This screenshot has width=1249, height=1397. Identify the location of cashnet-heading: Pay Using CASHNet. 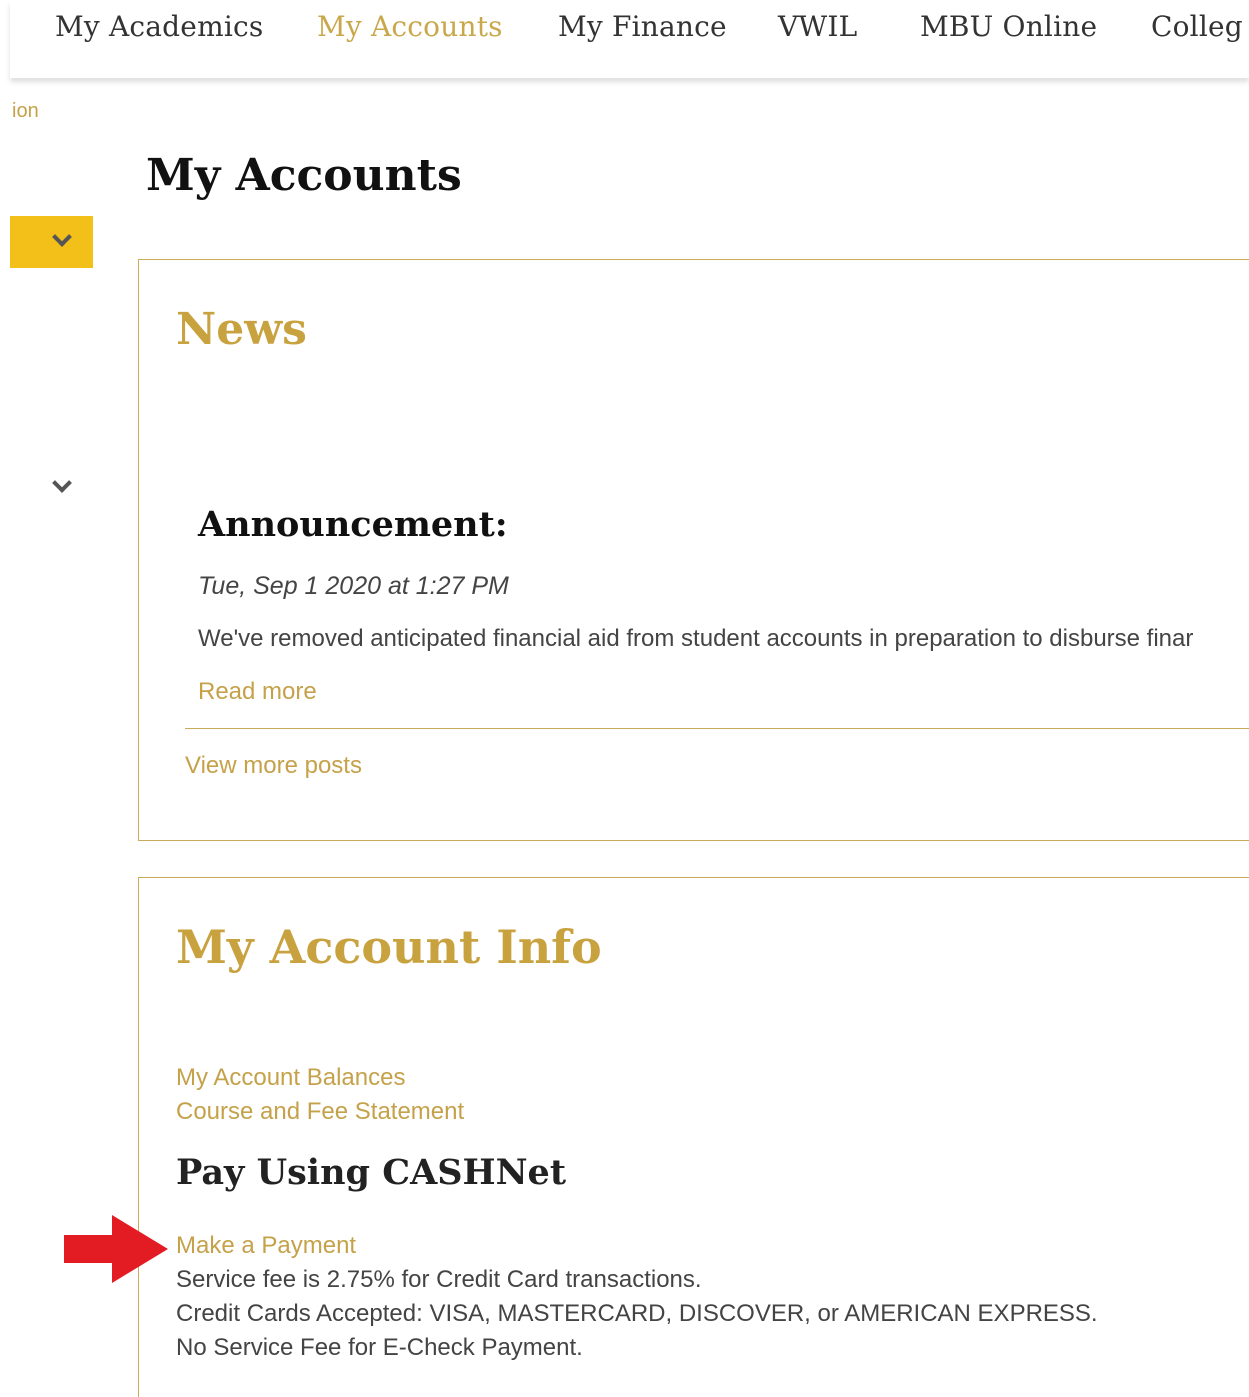
(371, 1172).